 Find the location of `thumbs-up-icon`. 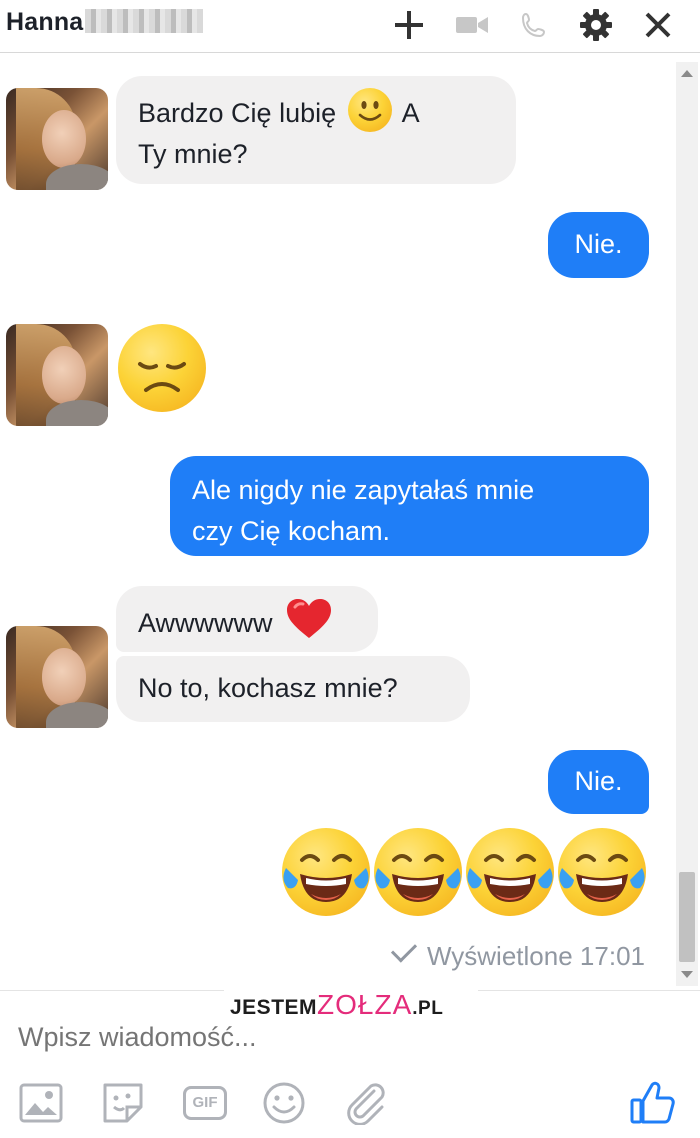

thumbs-up-icon is located at coordinates (653, 1103).